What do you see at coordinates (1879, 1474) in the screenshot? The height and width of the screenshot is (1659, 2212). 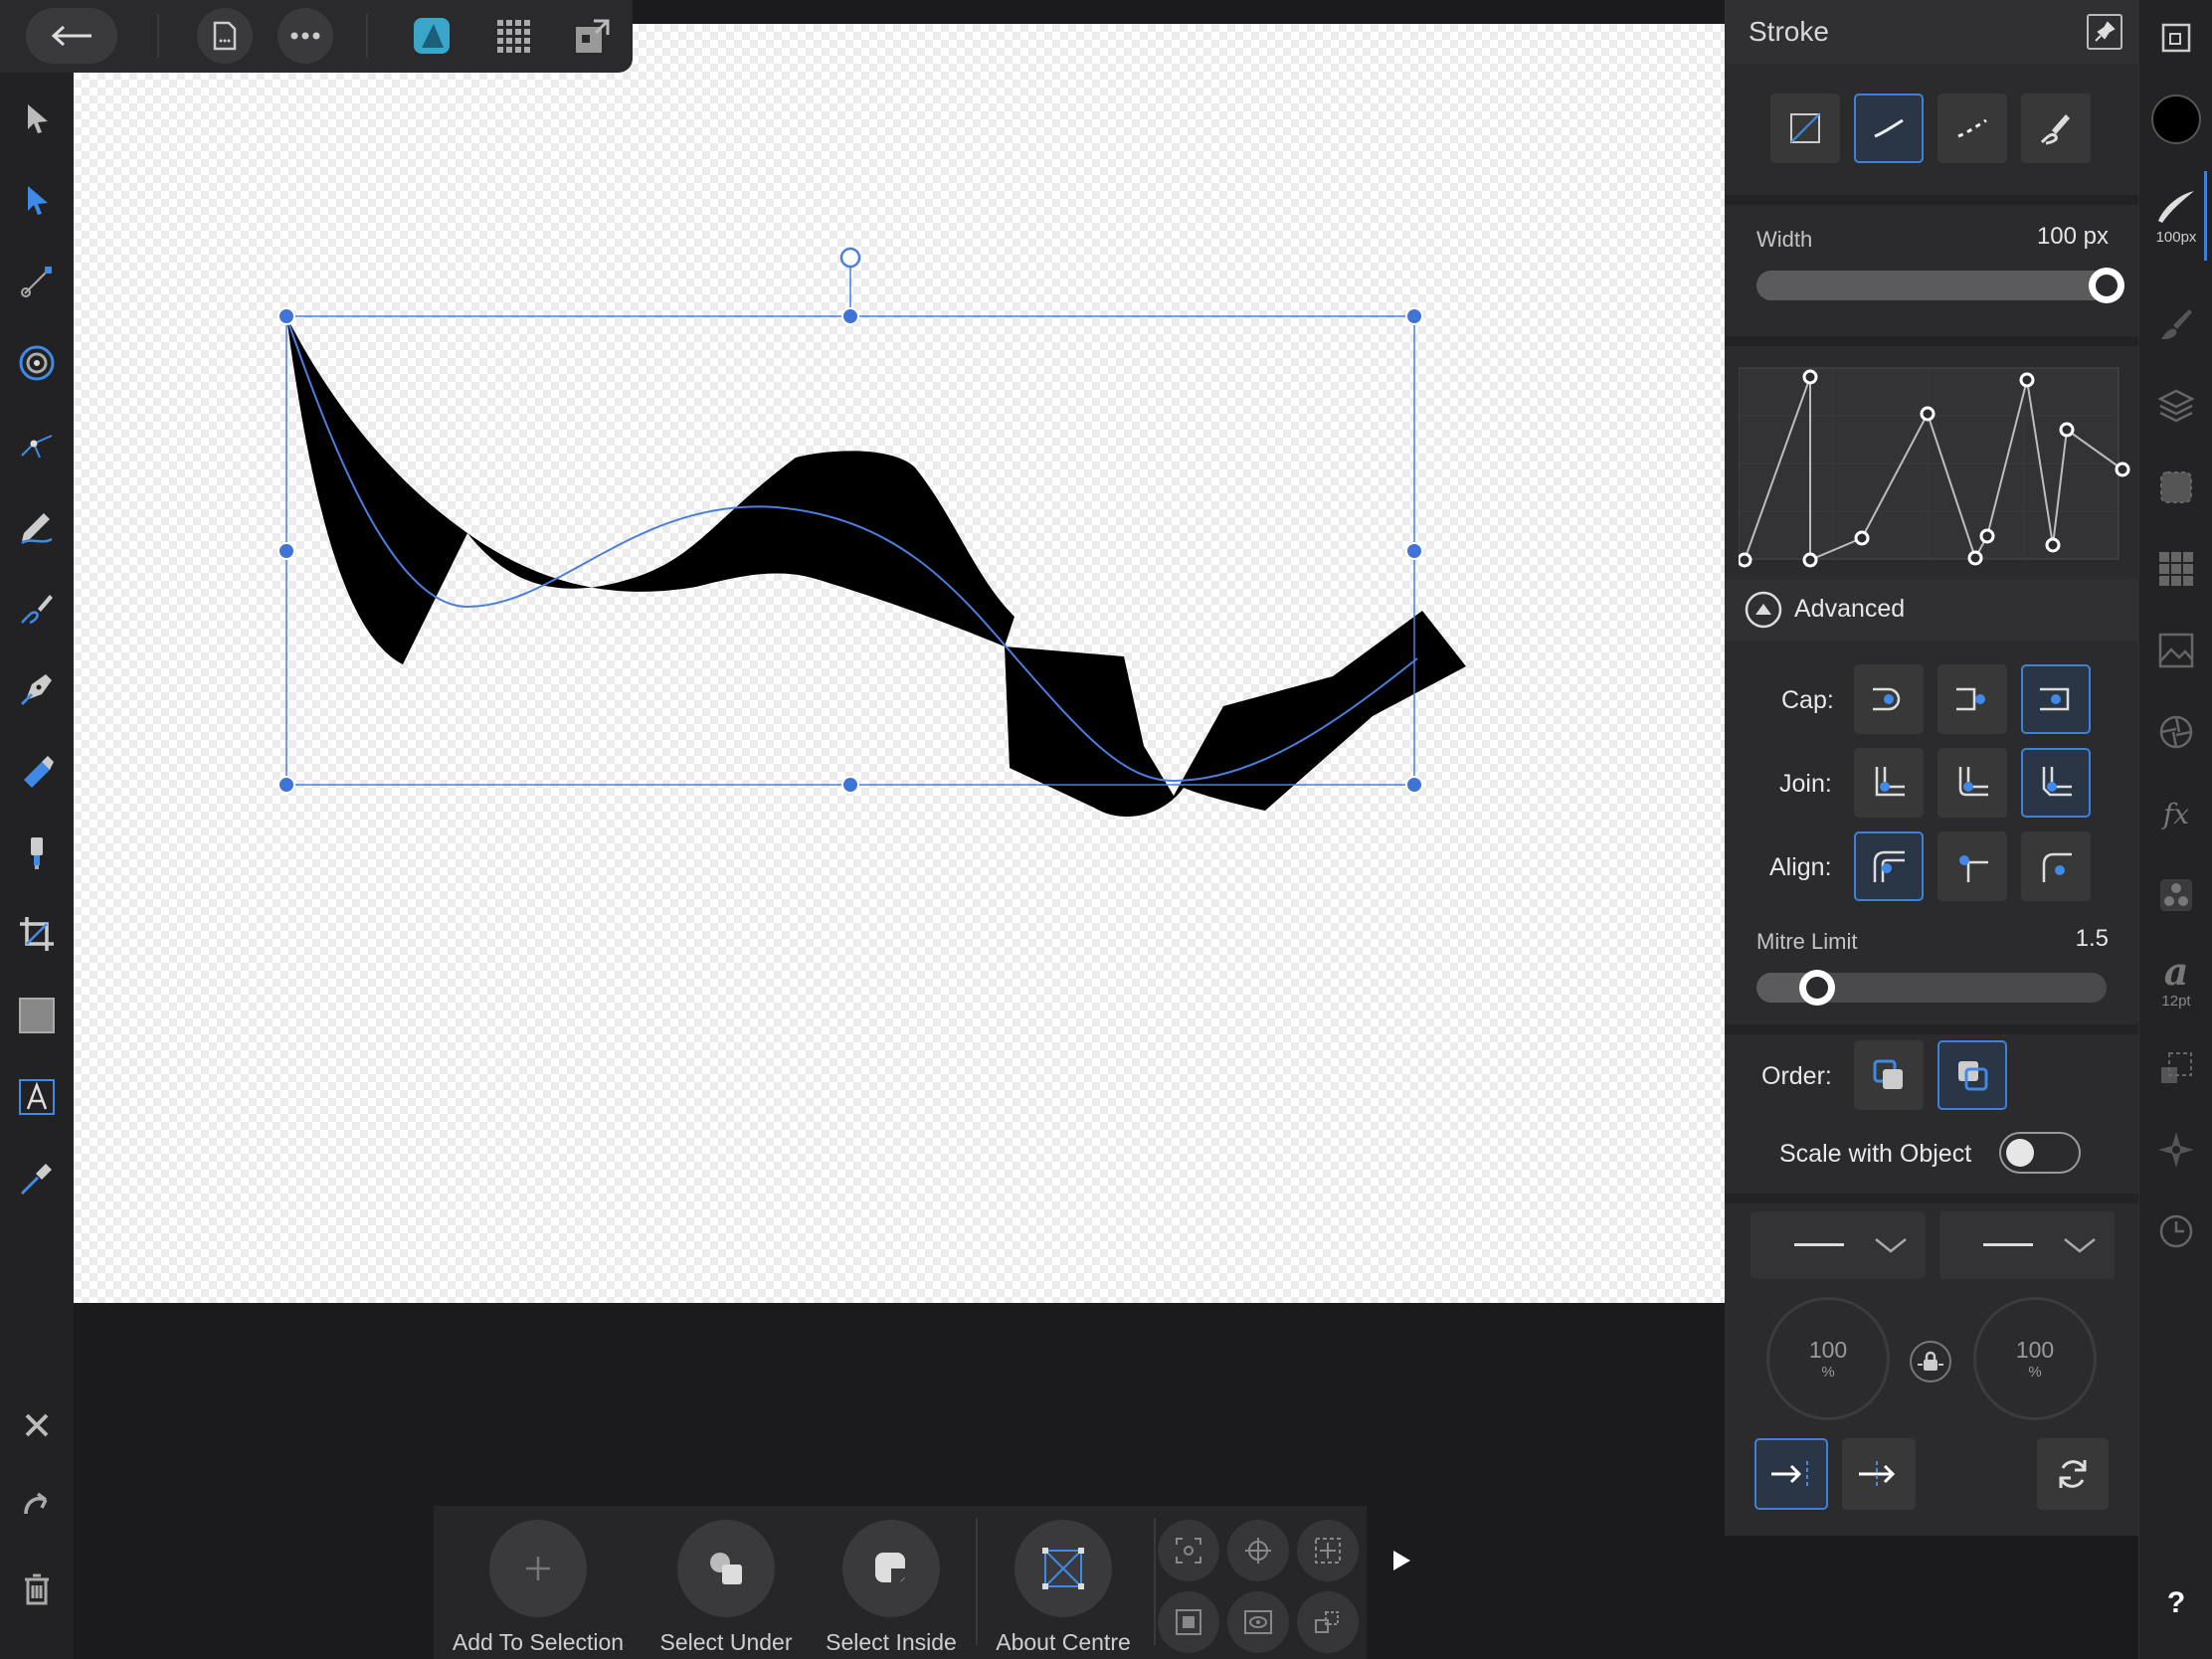 I see `arrow-outside-button` at bounding box center [1879, 1474].